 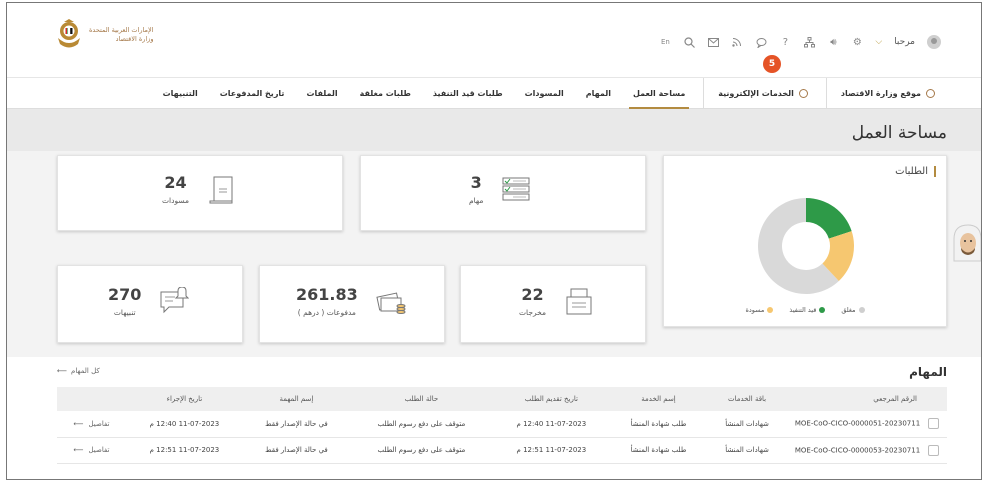 I want to click on volume-icon: 🔊︎, so click(x=833, y=42).